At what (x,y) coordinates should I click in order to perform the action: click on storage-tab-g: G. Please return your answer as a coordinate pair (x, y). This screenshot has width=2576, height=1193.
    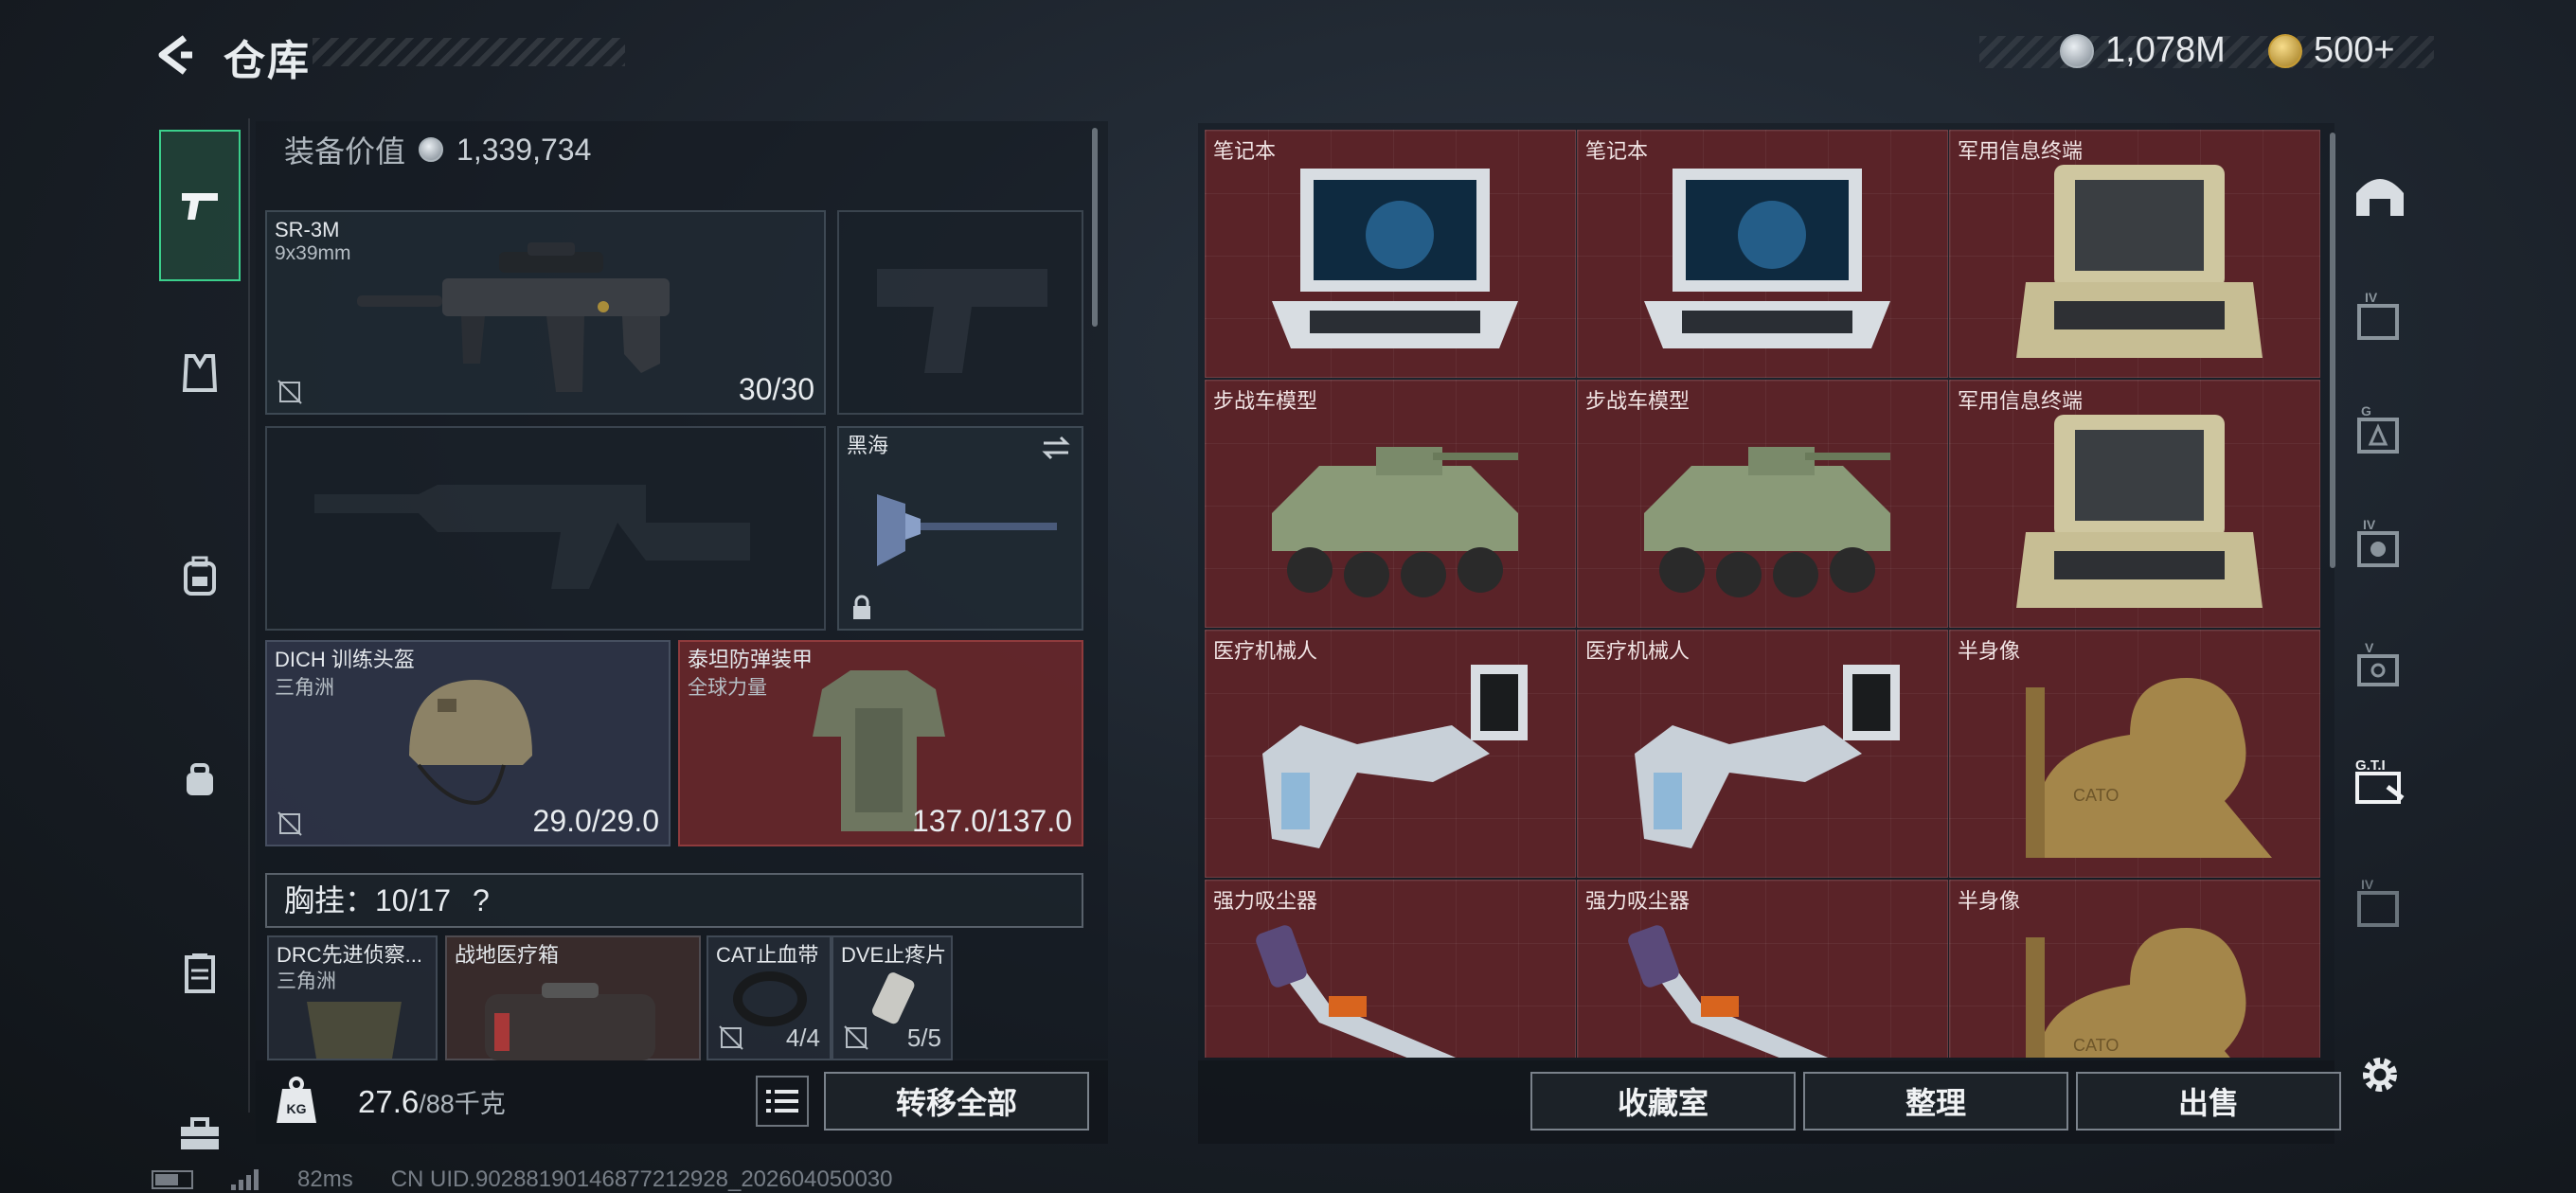
    Looking at the image, I should click on (2380, 430).